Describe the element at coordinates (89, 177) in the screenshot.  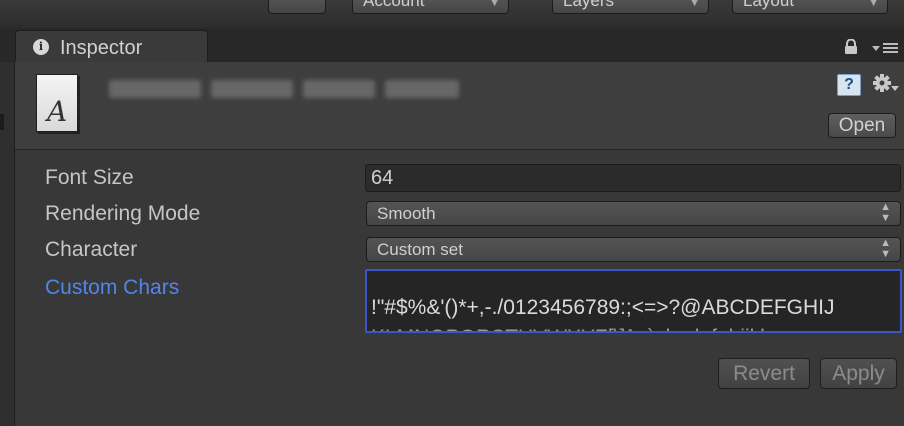
I see `font-size-label: Font Size` at that location.